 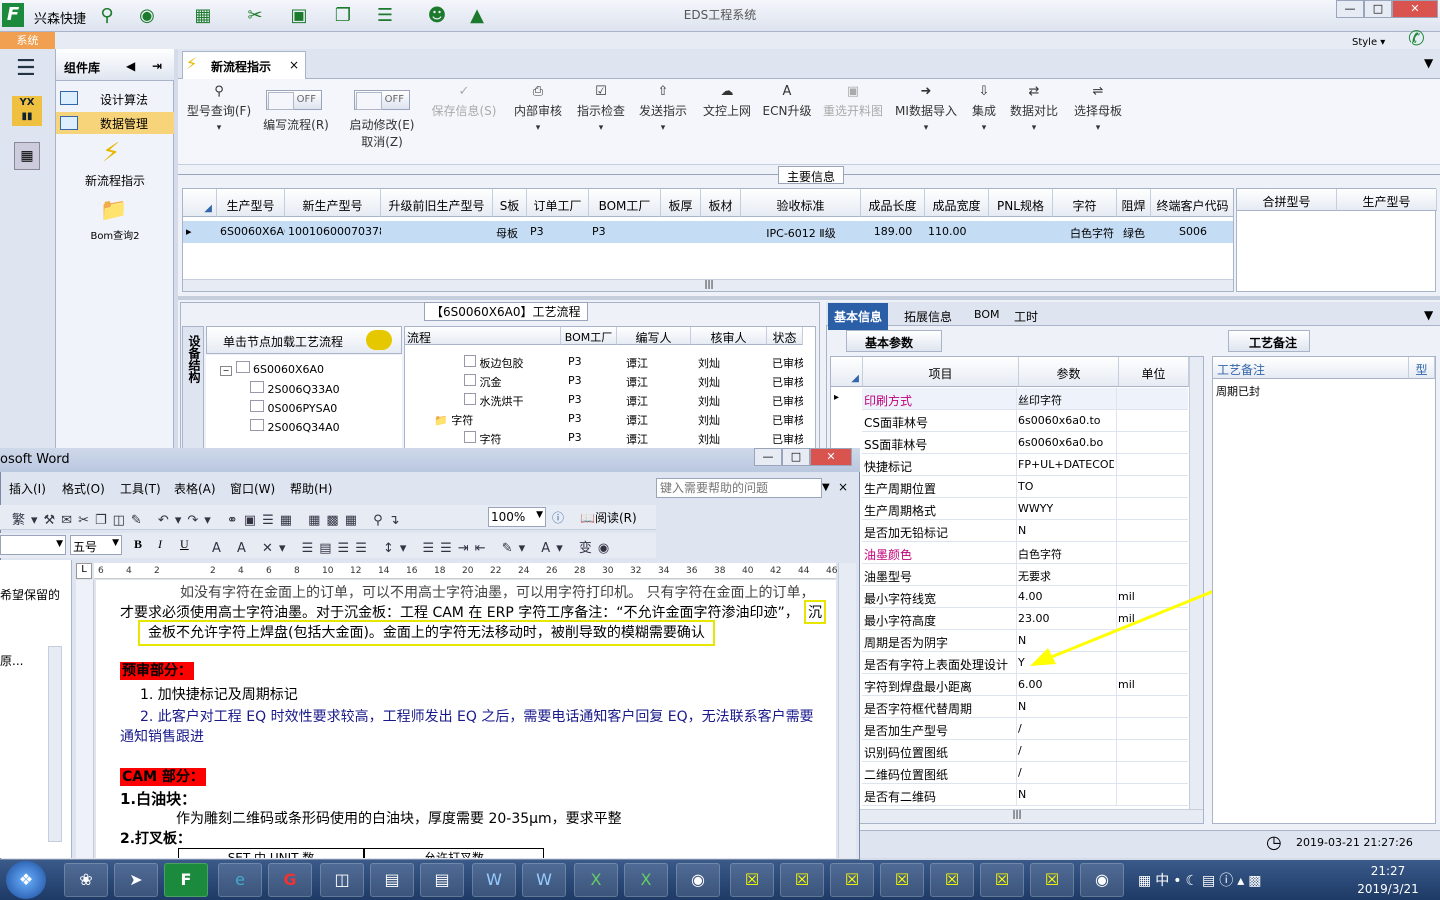 What do you see at coordinates (558, 517) in the screenshot?
I see `help-icon: ⓘ` at bounding box center [558, 517].